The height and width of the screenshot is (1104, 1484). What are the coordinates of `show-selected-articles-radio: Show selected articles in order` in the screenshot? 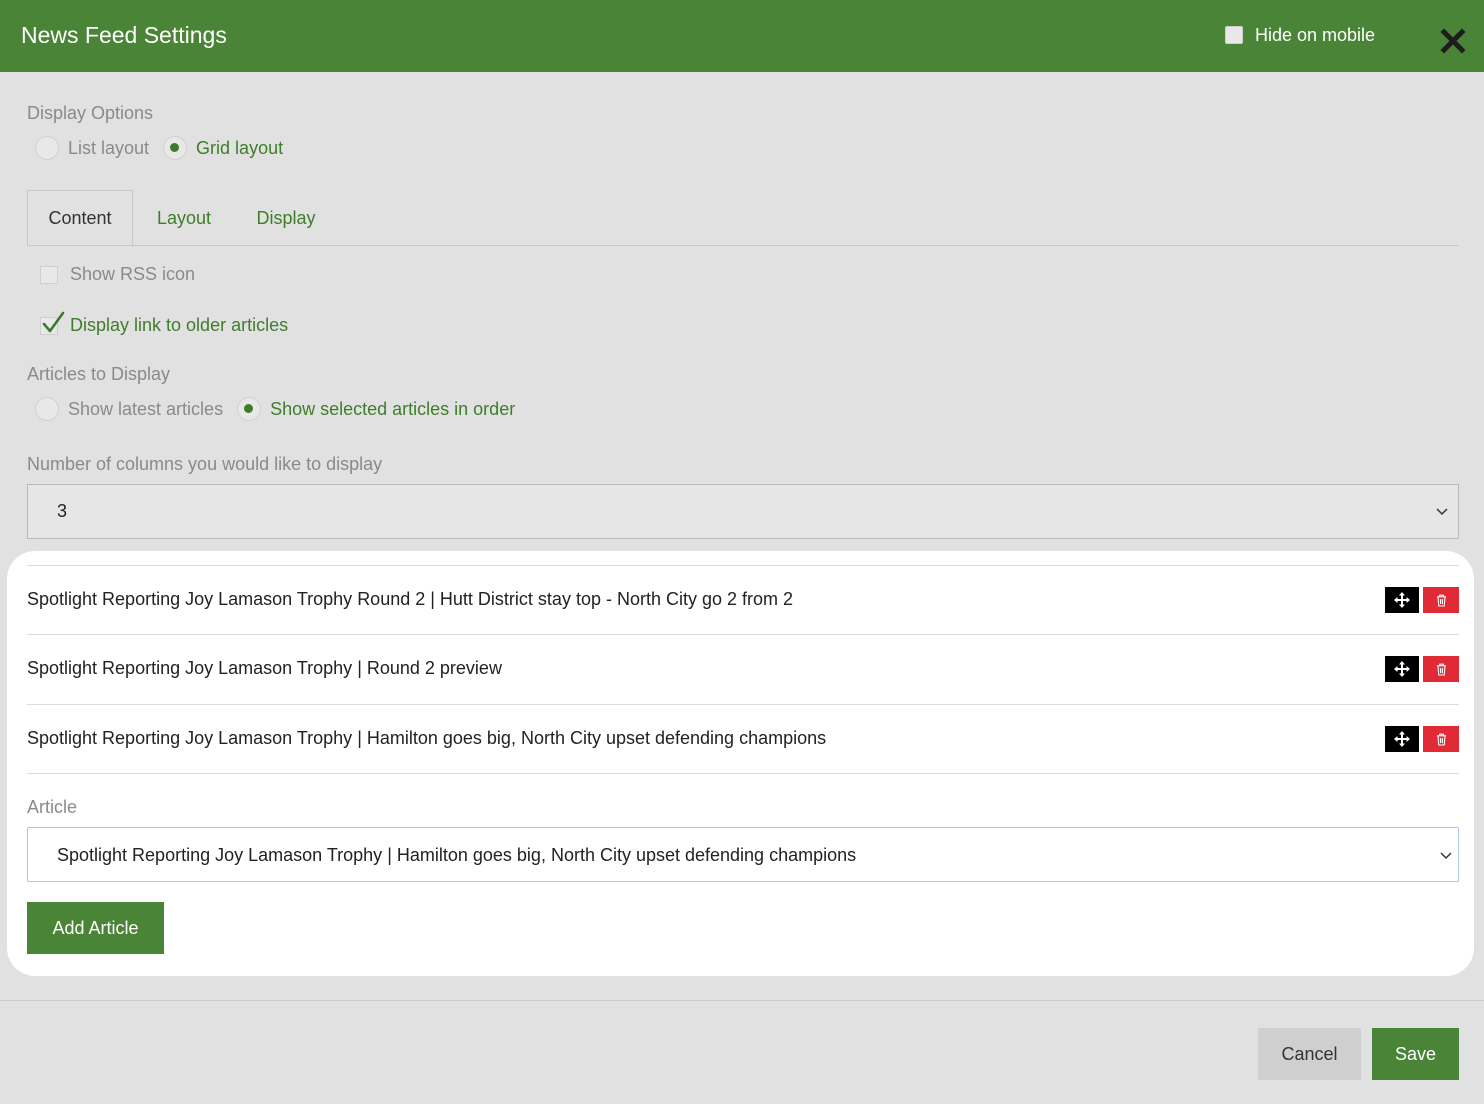 It's located at (376, 409).